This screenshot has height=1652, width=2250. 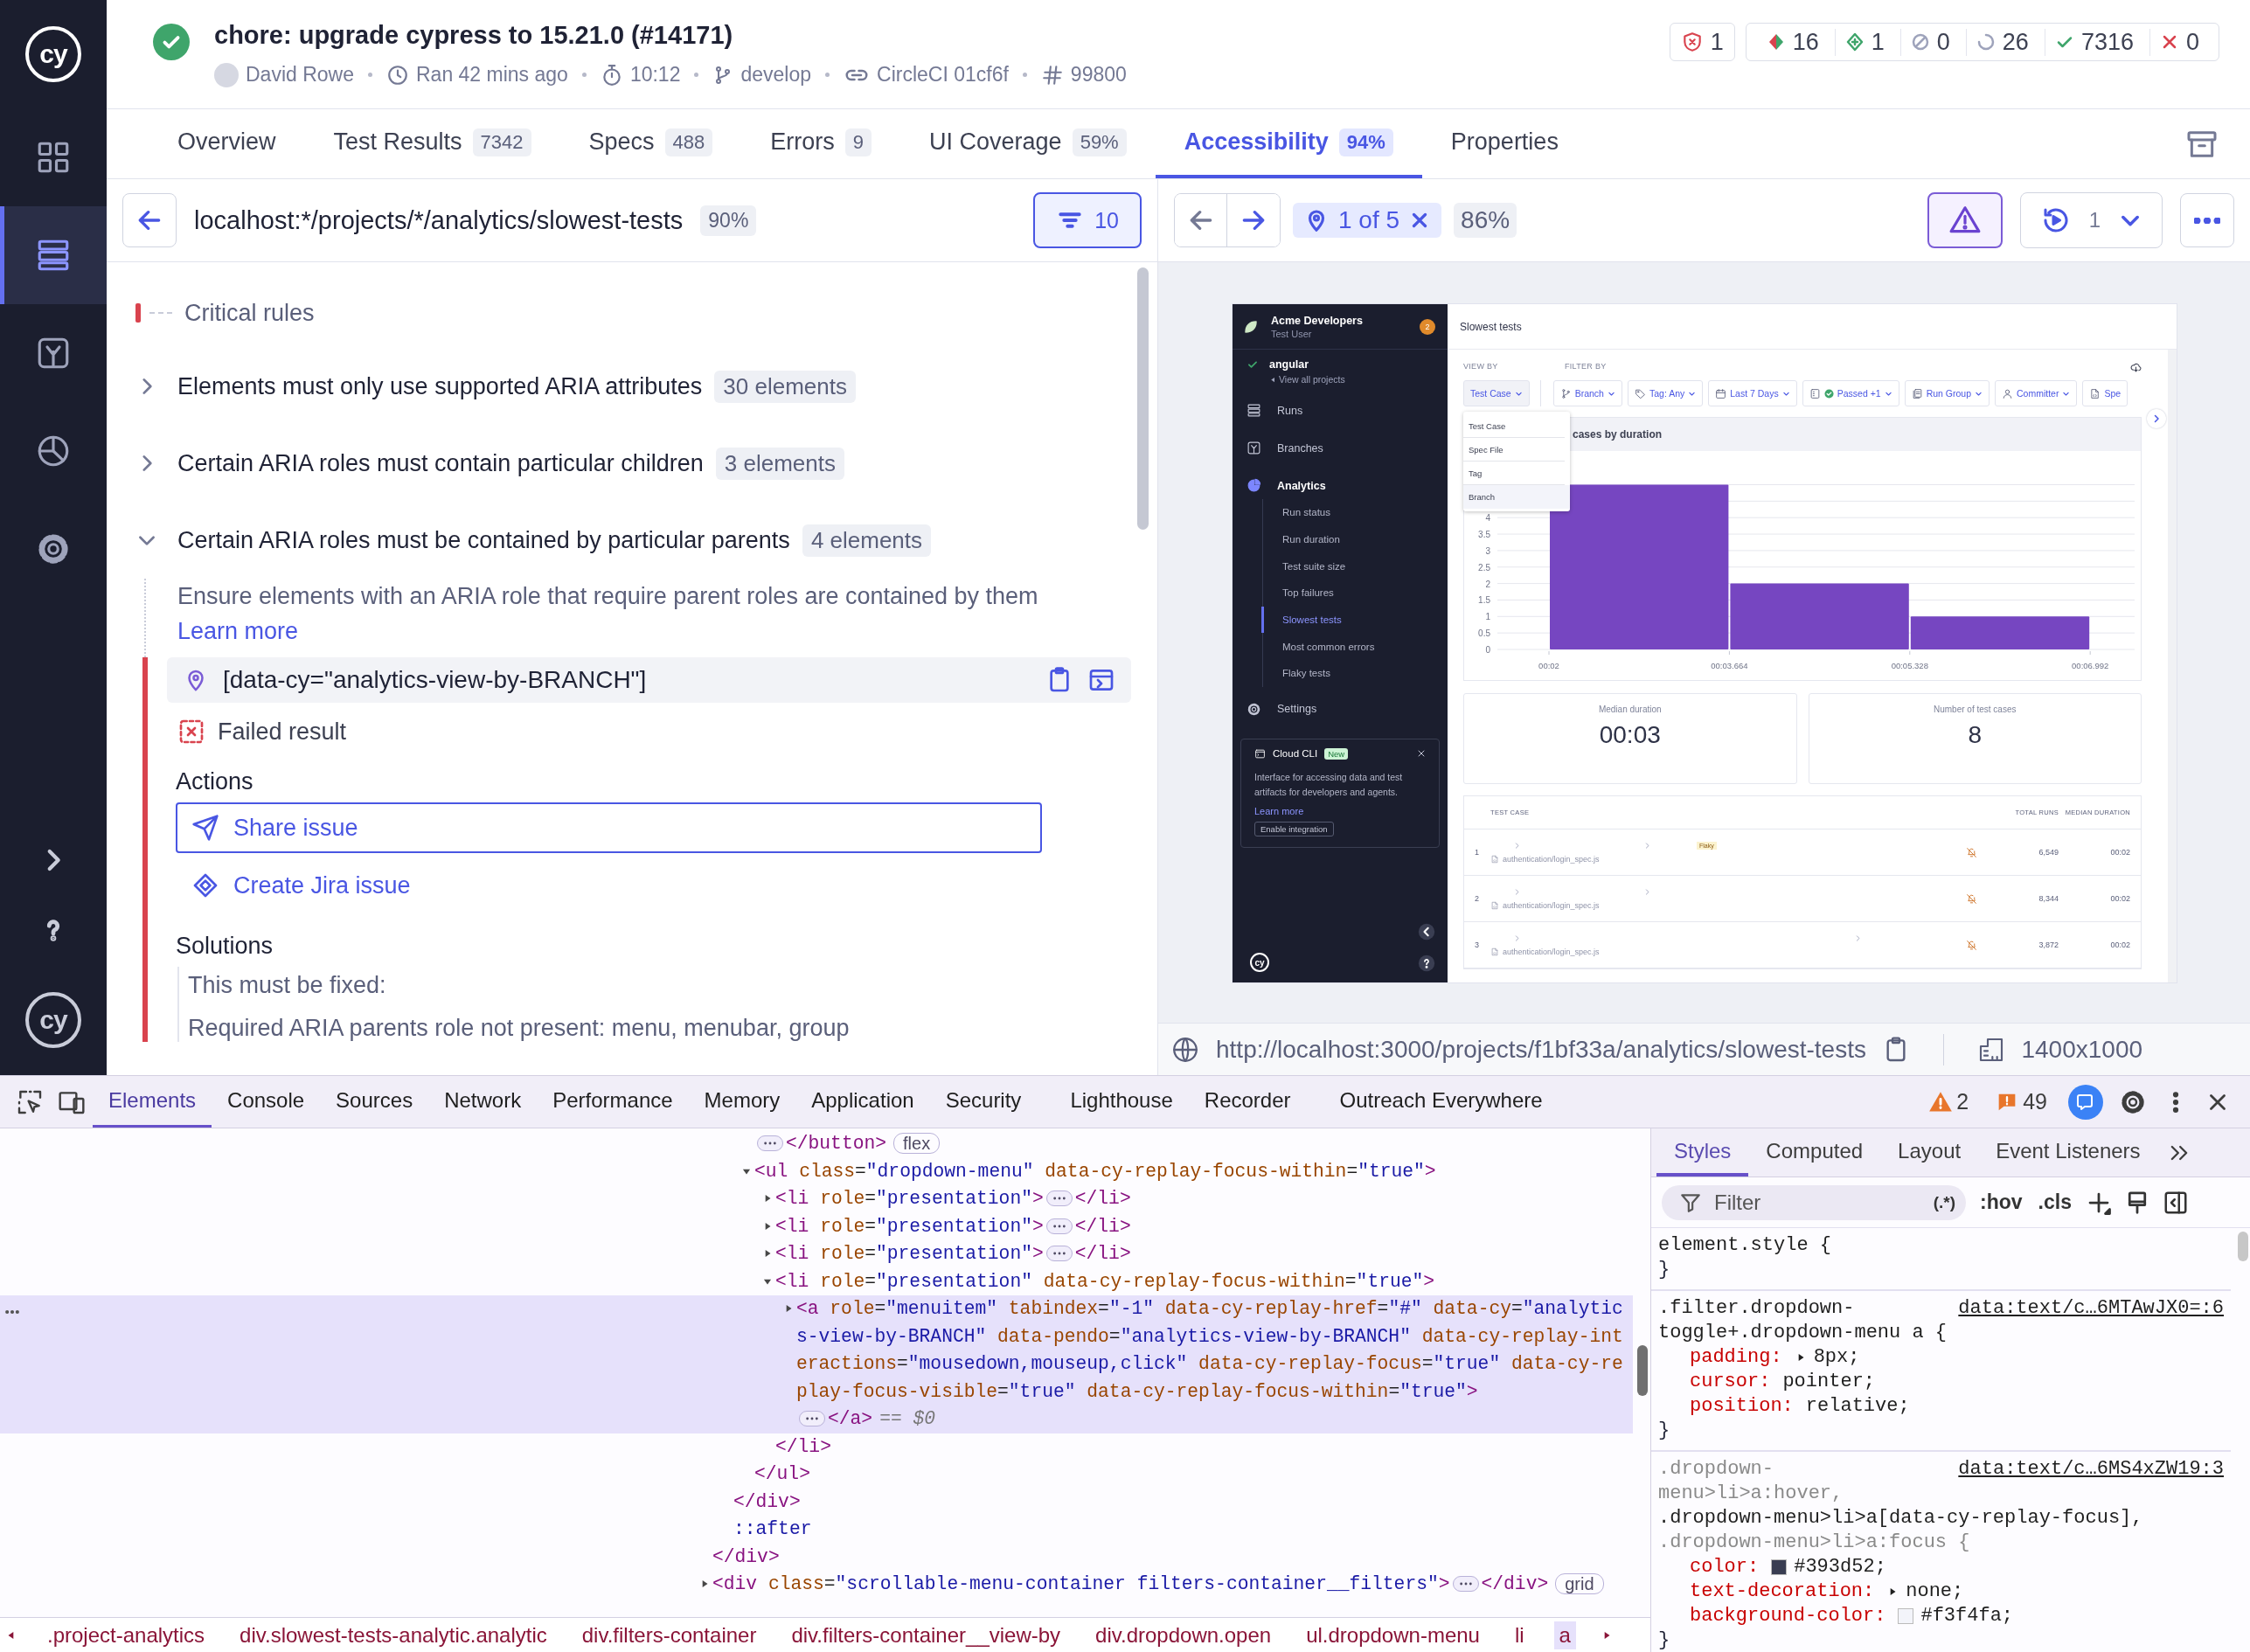 What do you see at coordinates (2105, 393) in the screenshot?
I see `filter-dropdown: Spe` at bounding box center [2105, 393].